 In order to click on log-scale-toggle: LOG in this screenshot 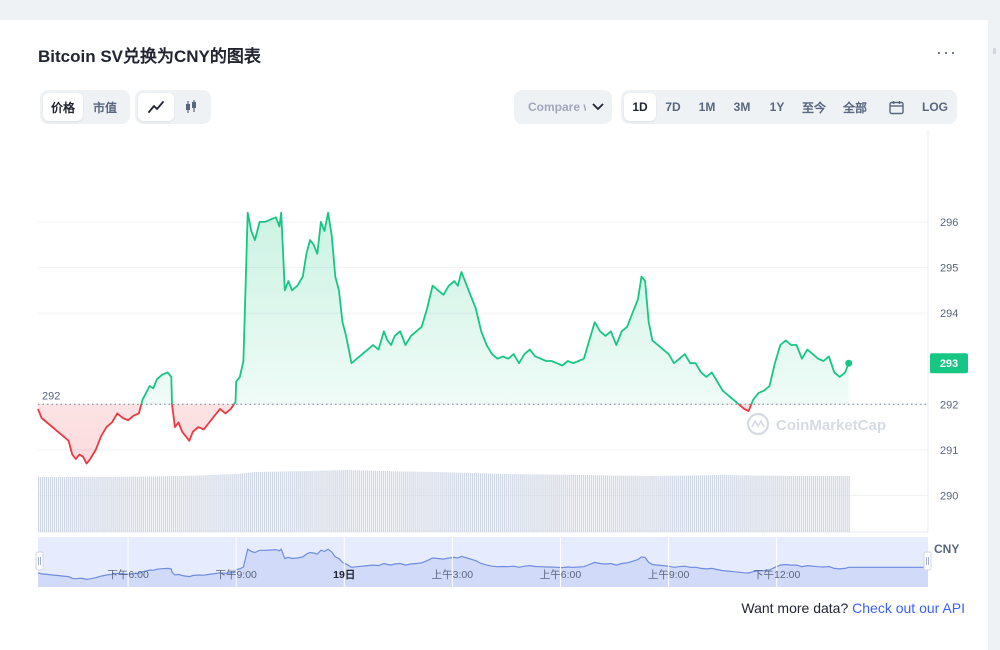, I will do `click(935, 107)`.